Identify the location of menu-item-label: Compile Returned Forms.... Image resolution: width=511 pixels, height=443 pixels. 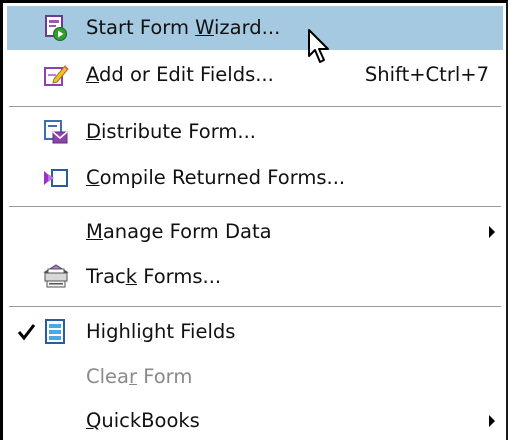
(216, 177).